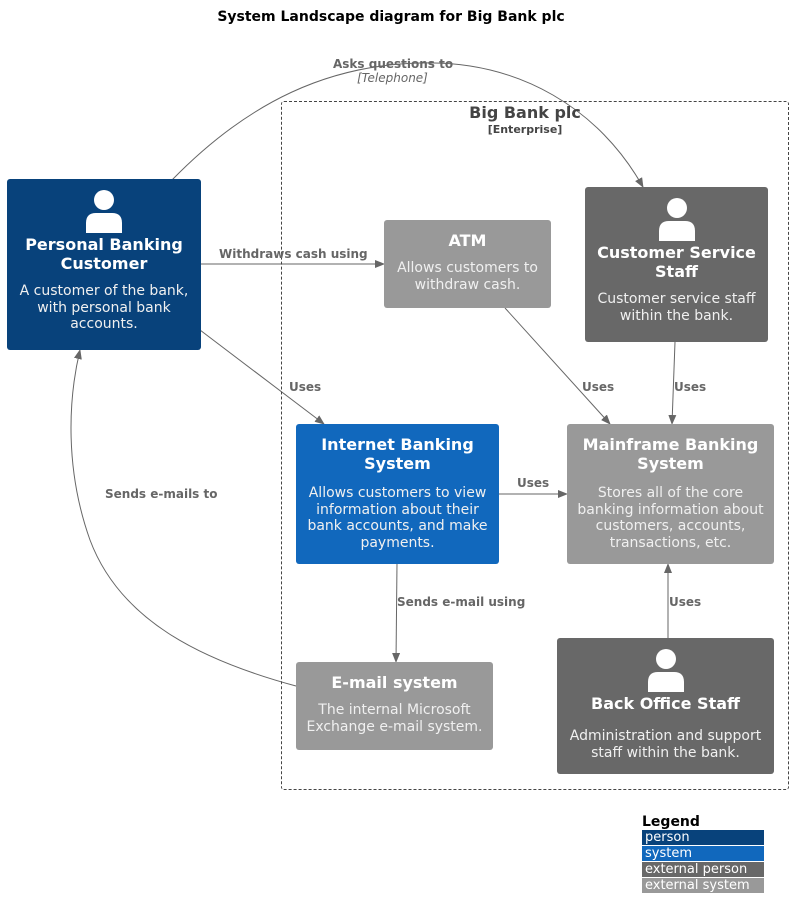 The width and height of the screenshot is (794, 921). Describe the element at coordinates (161, 494) in the screenshot. I see `rel-label-sends-emails-to: Sends e-mails to` at that location.